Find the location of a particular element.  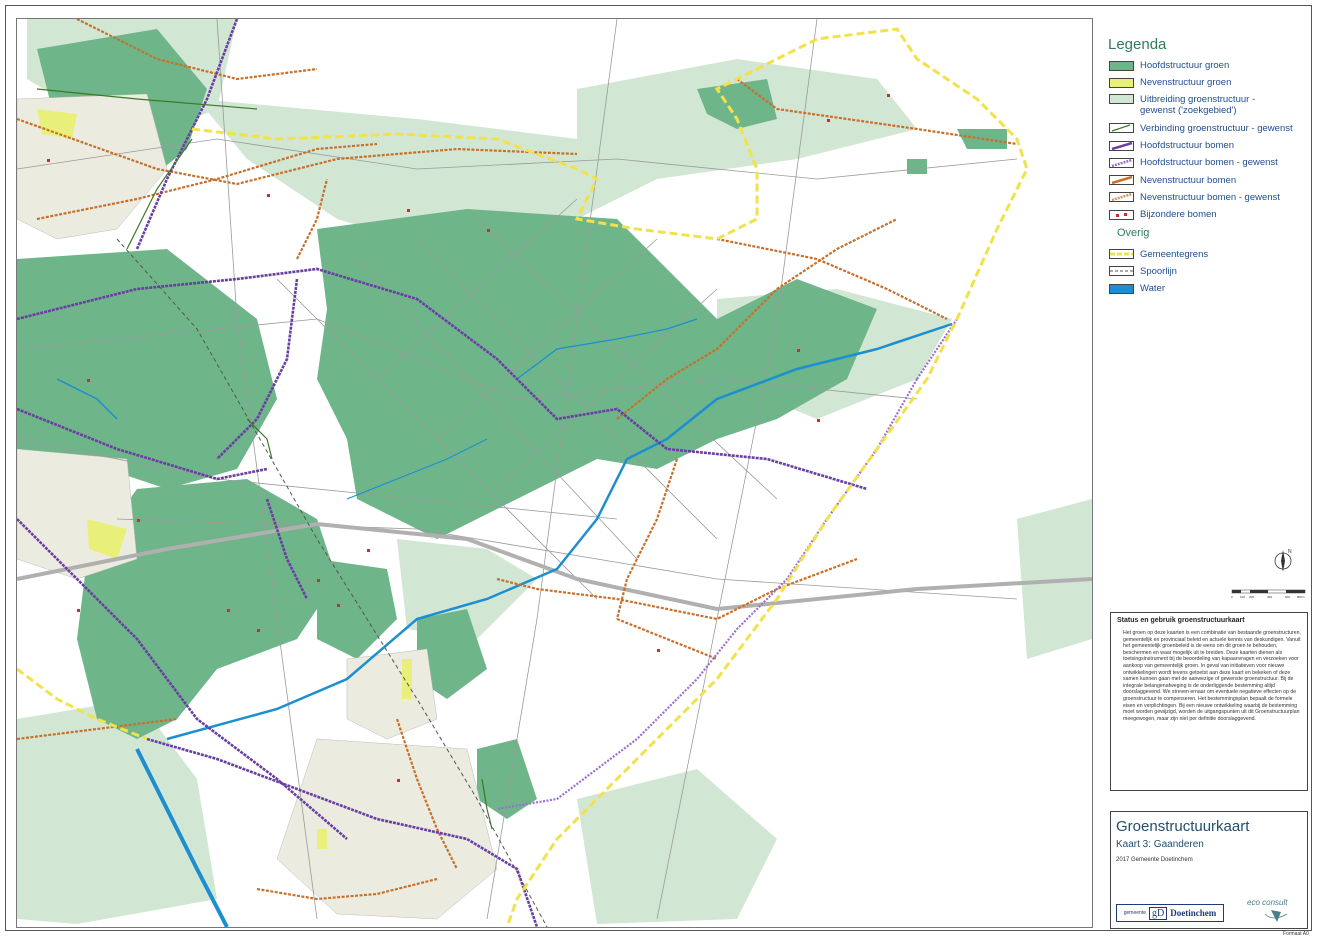

legend-label: Hoofdstructuur bomen is located at coordinates (1187, 146).